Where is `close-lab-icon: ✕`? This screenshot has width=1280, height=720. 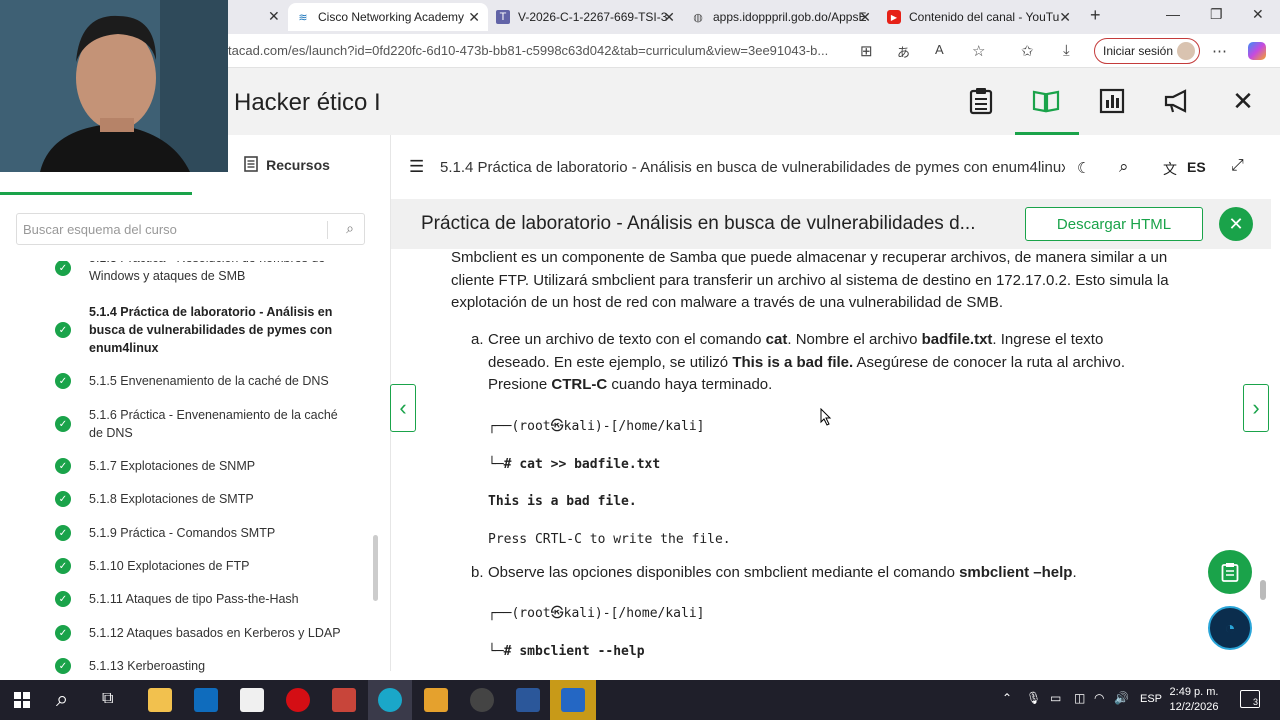 close-lab-icon: ✕ is located at coordinates (1236, 224).